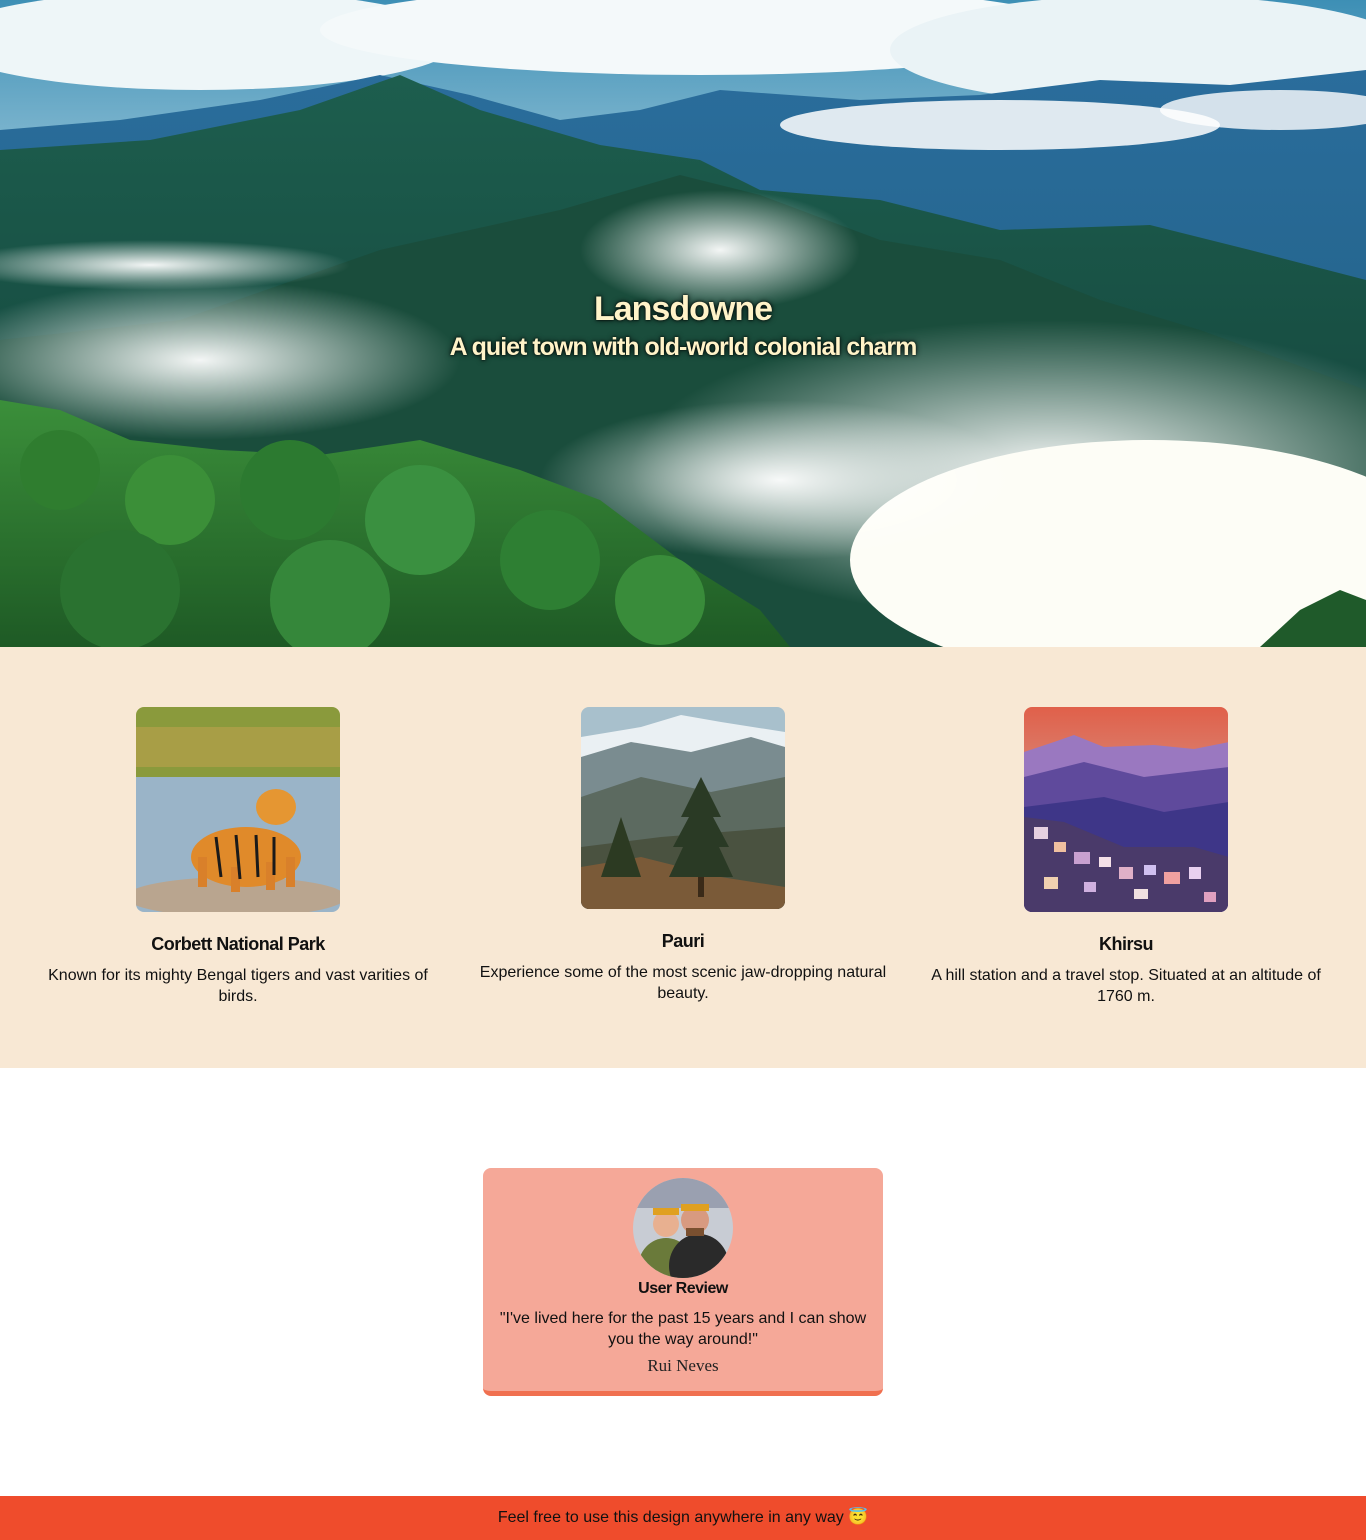 The height and width of the screenshot is (1540, 1366). Describe the element at coordinates (683, 808) in the screenshot. I see `mountain-pine-photo` at that location.